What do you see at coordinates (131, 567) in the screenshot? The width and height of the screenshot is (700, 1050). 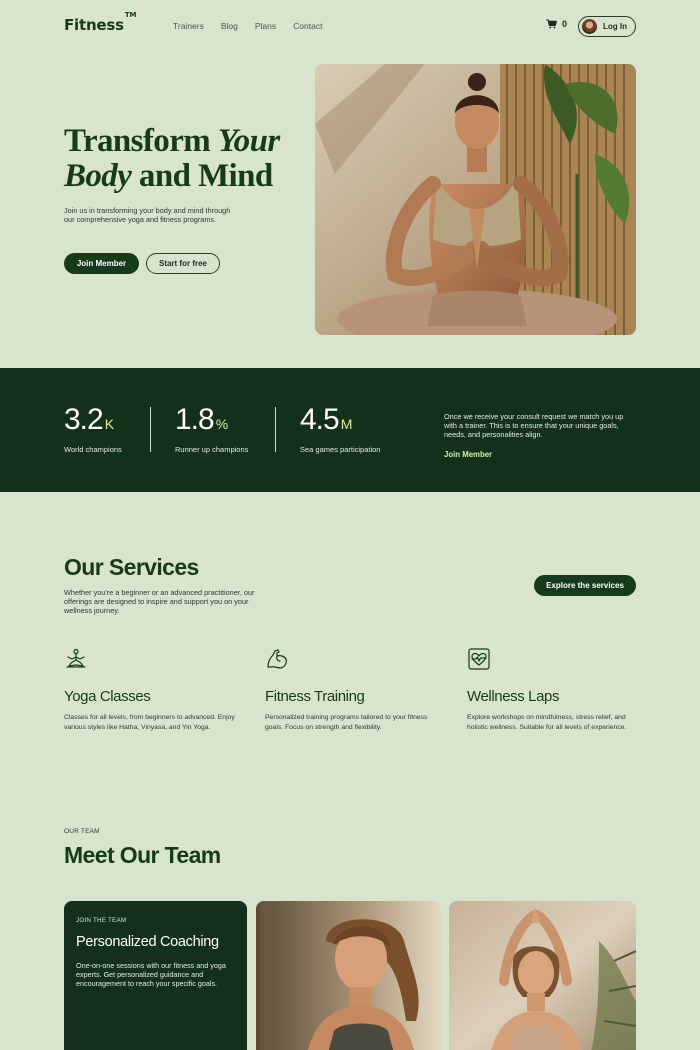 I see `services-title: Our Services` at bounding box center [131, 567].